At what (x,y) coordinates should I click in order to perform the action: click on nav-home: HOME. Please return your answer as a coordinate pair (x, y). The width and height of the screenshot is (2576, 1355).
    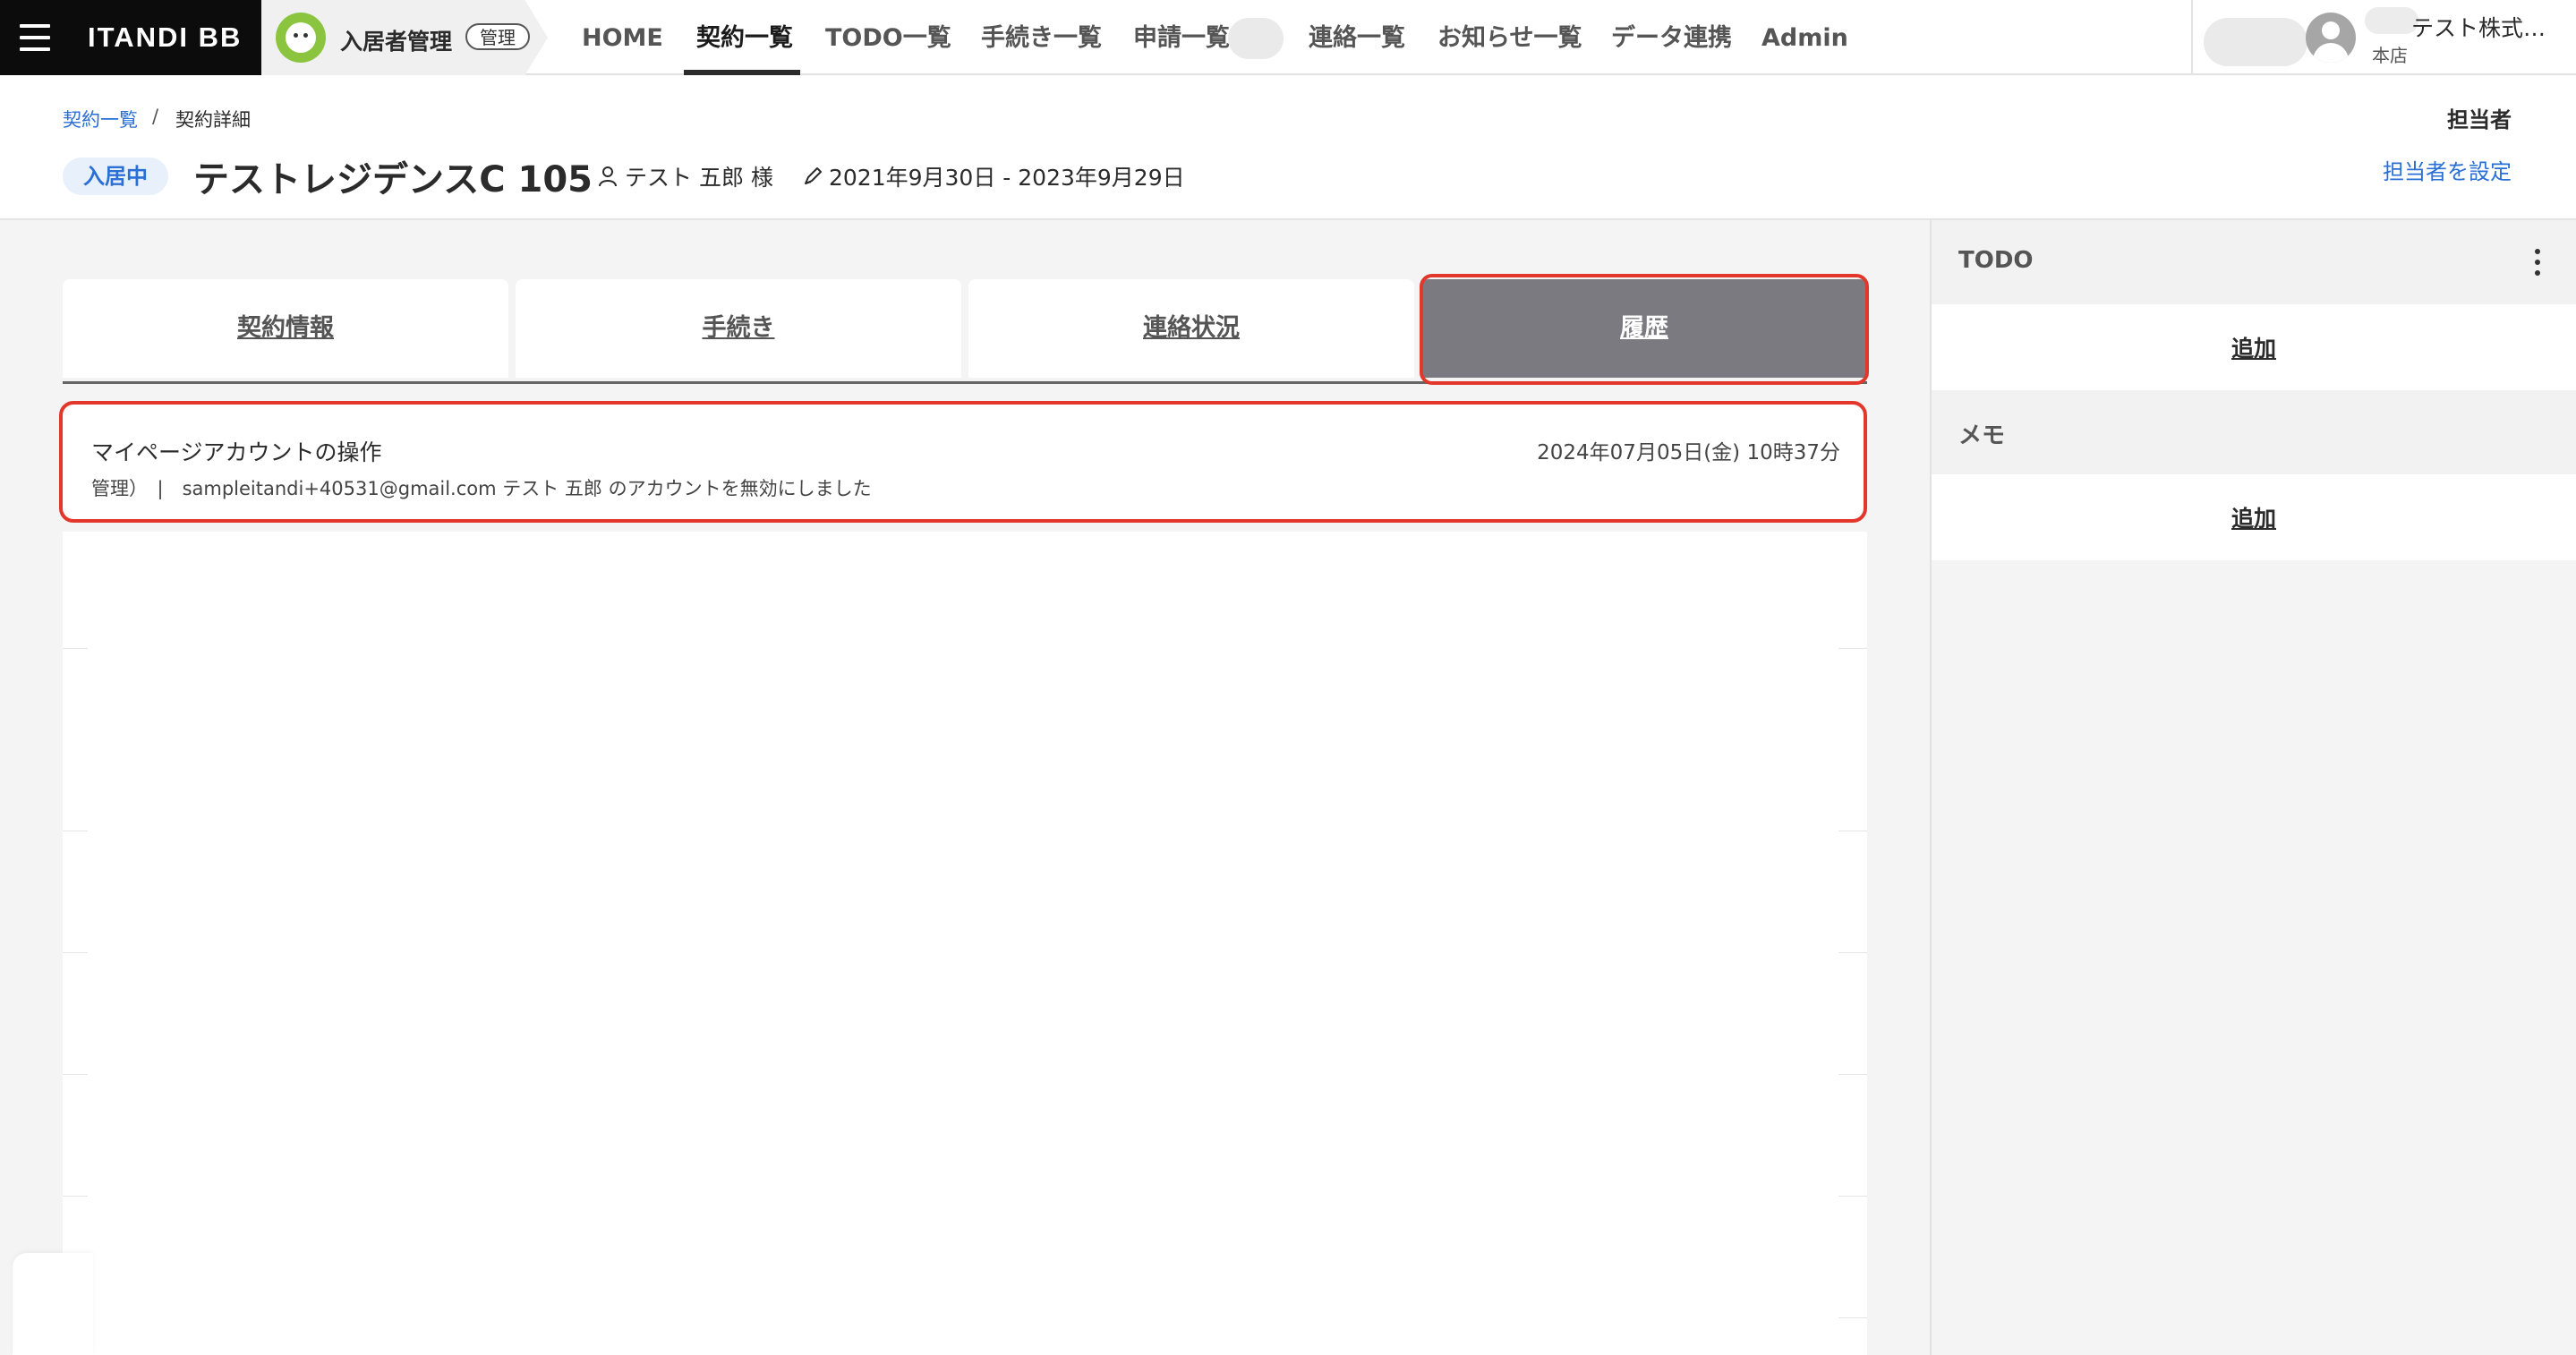
    Looking at the image, I should click on (622, 37).